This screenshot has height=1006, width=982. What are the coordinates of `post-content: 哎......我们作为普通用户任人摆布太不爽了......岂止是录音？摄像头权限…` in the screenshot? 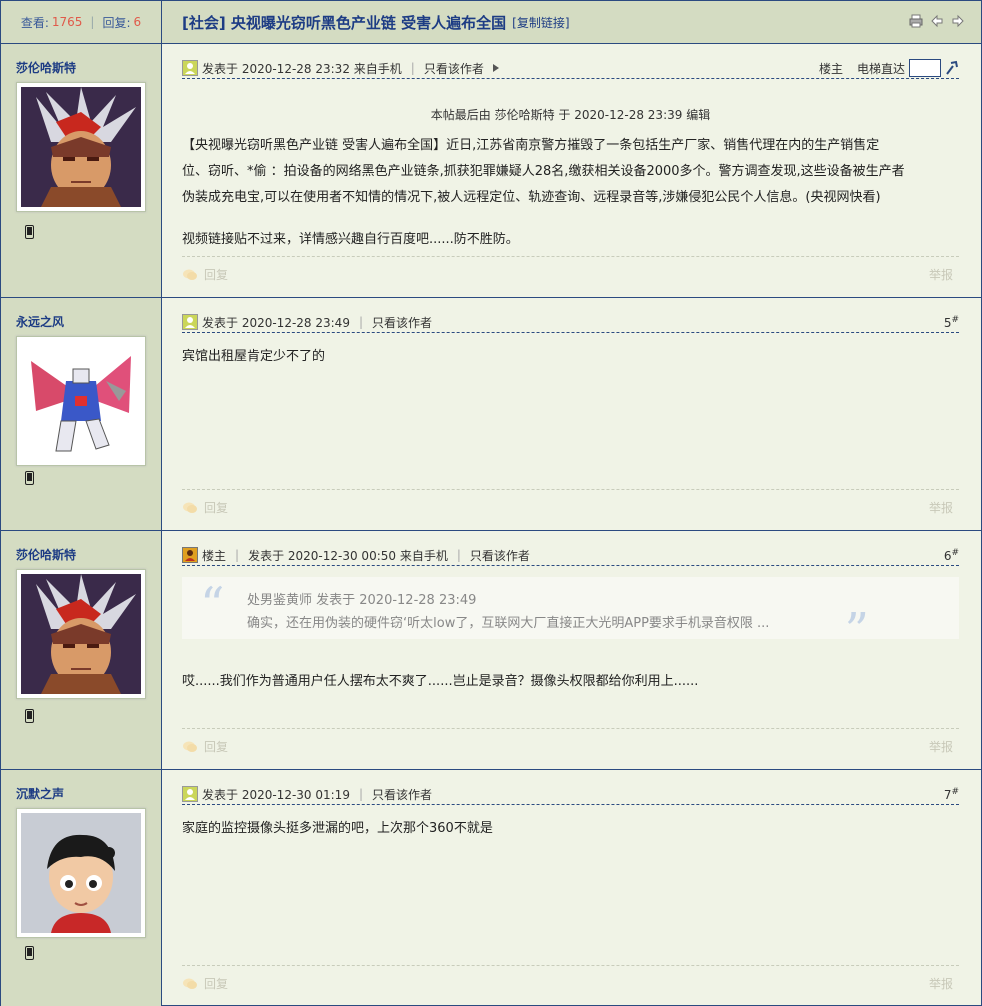 It's located at (440, 681).